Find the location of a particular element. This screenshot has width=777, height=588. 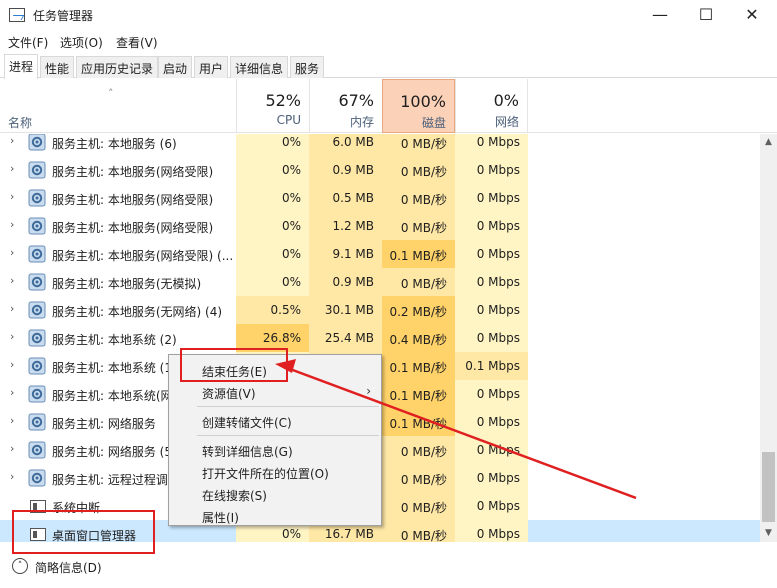

cpu-label: CPU is located at coordinates (288, 120).